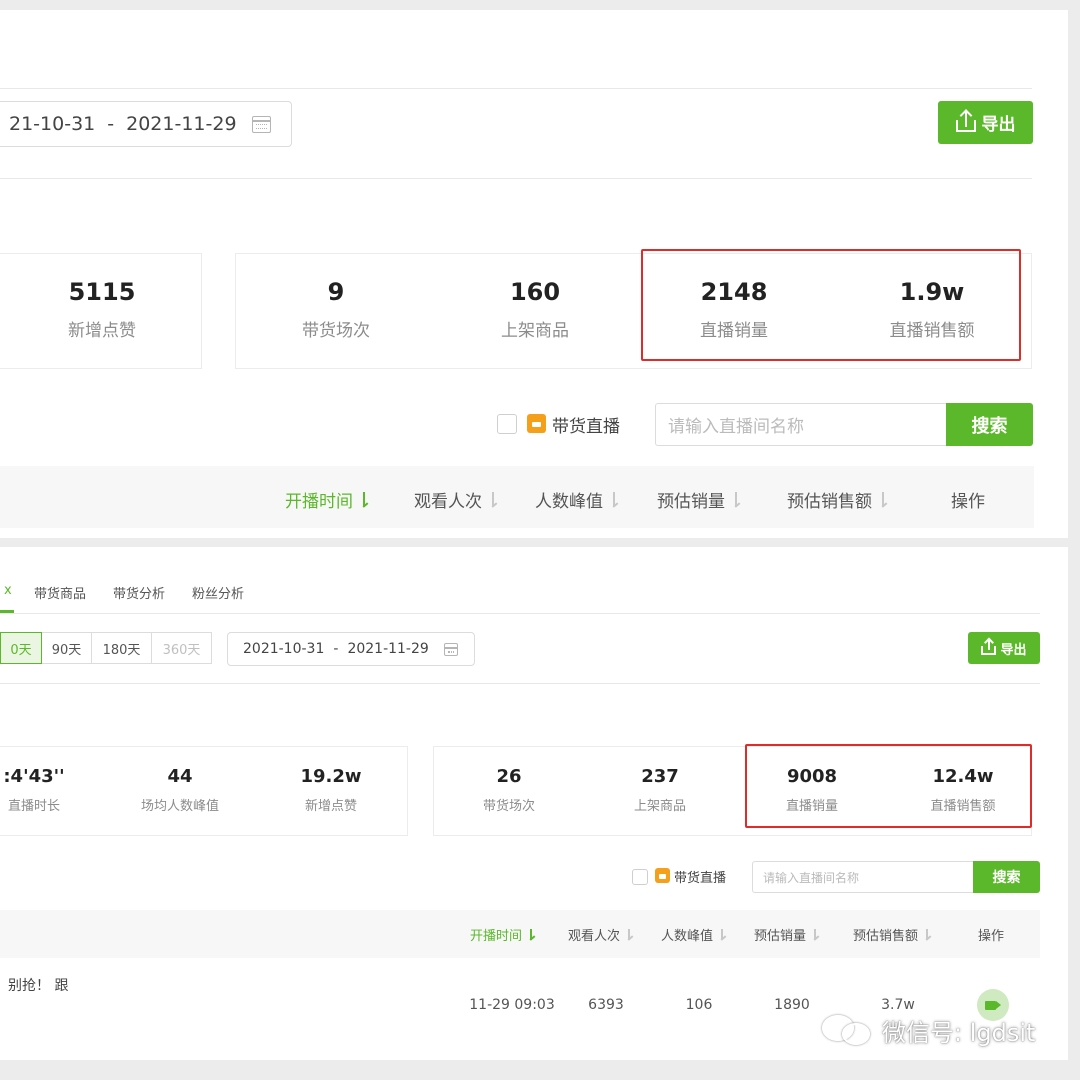  I want to click on stat-products: 237 上架商品, so click(660, 790).